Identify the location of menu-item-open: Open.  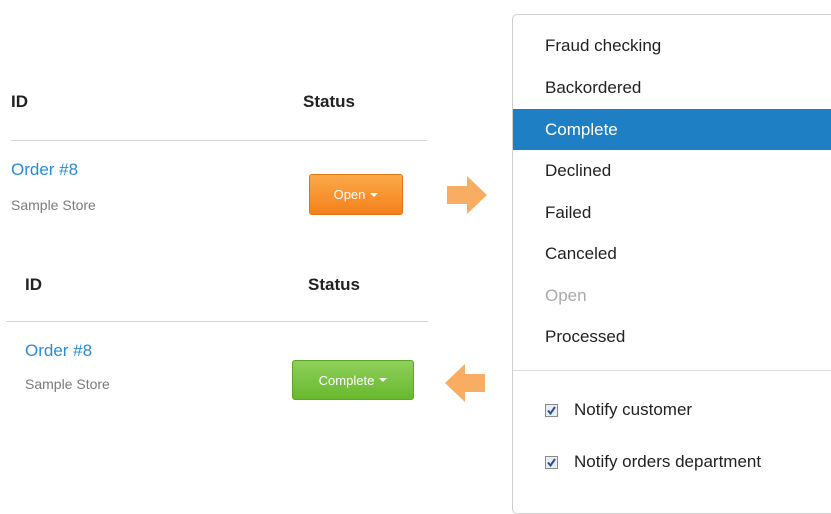
(566, 295).